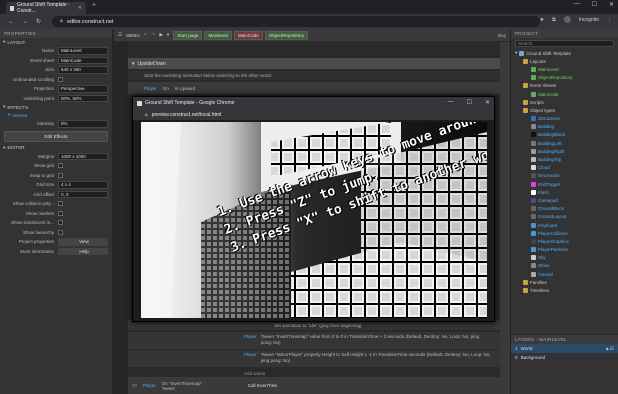  I want to click on property-row: Event sheet MainCode, so click(56, 61).